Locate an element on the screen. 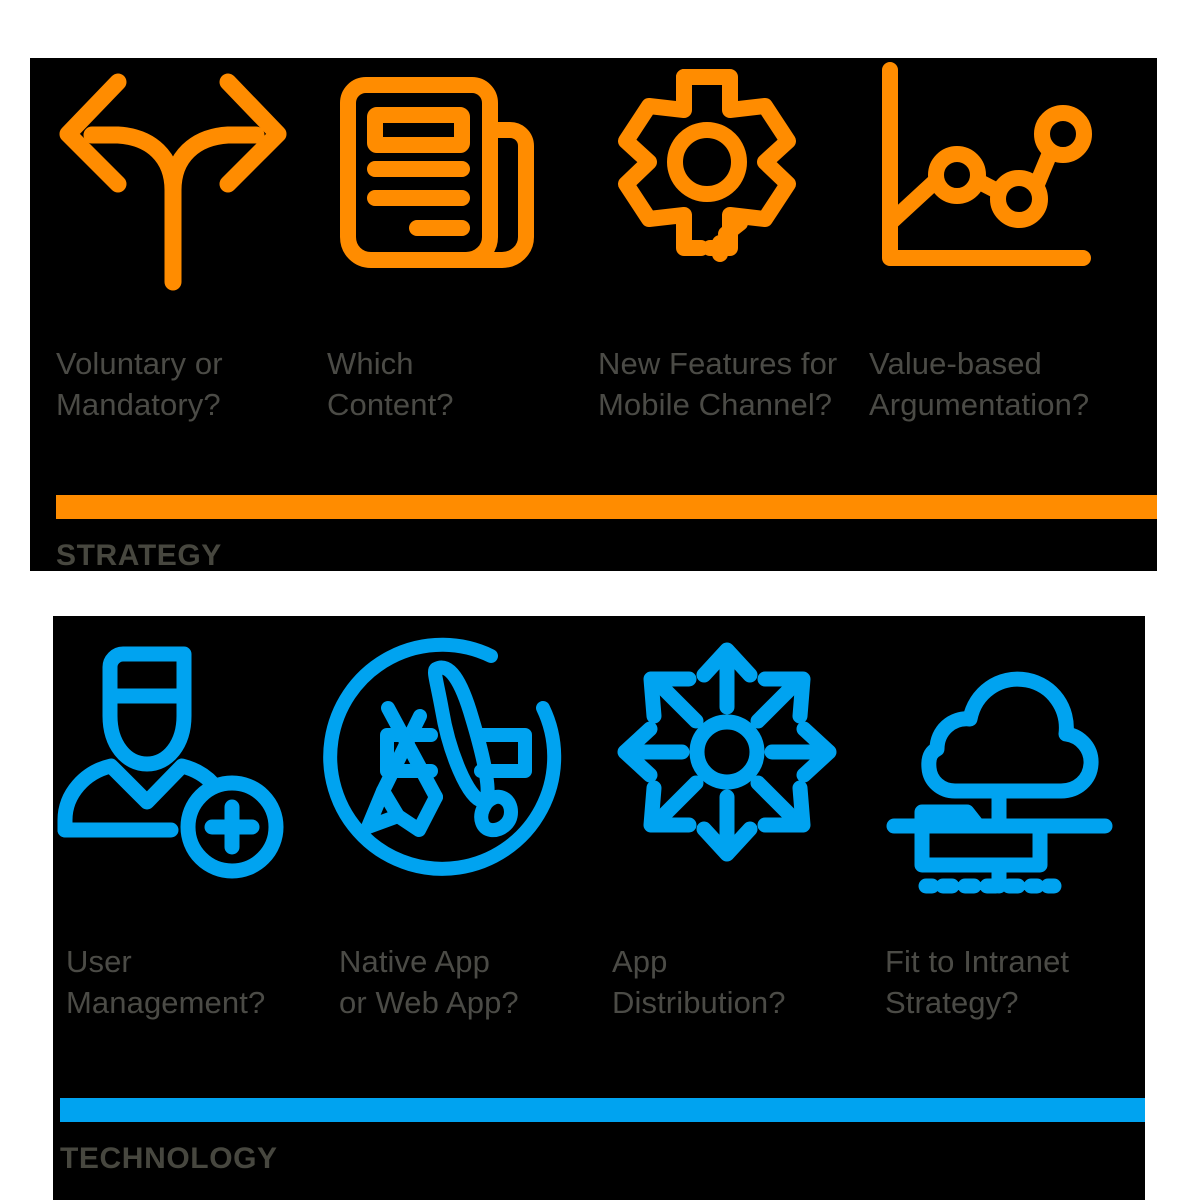 This screenshot has width=1200, height=1200. section-name-strategy: STRATEGY is located at coordinates (139, 555).